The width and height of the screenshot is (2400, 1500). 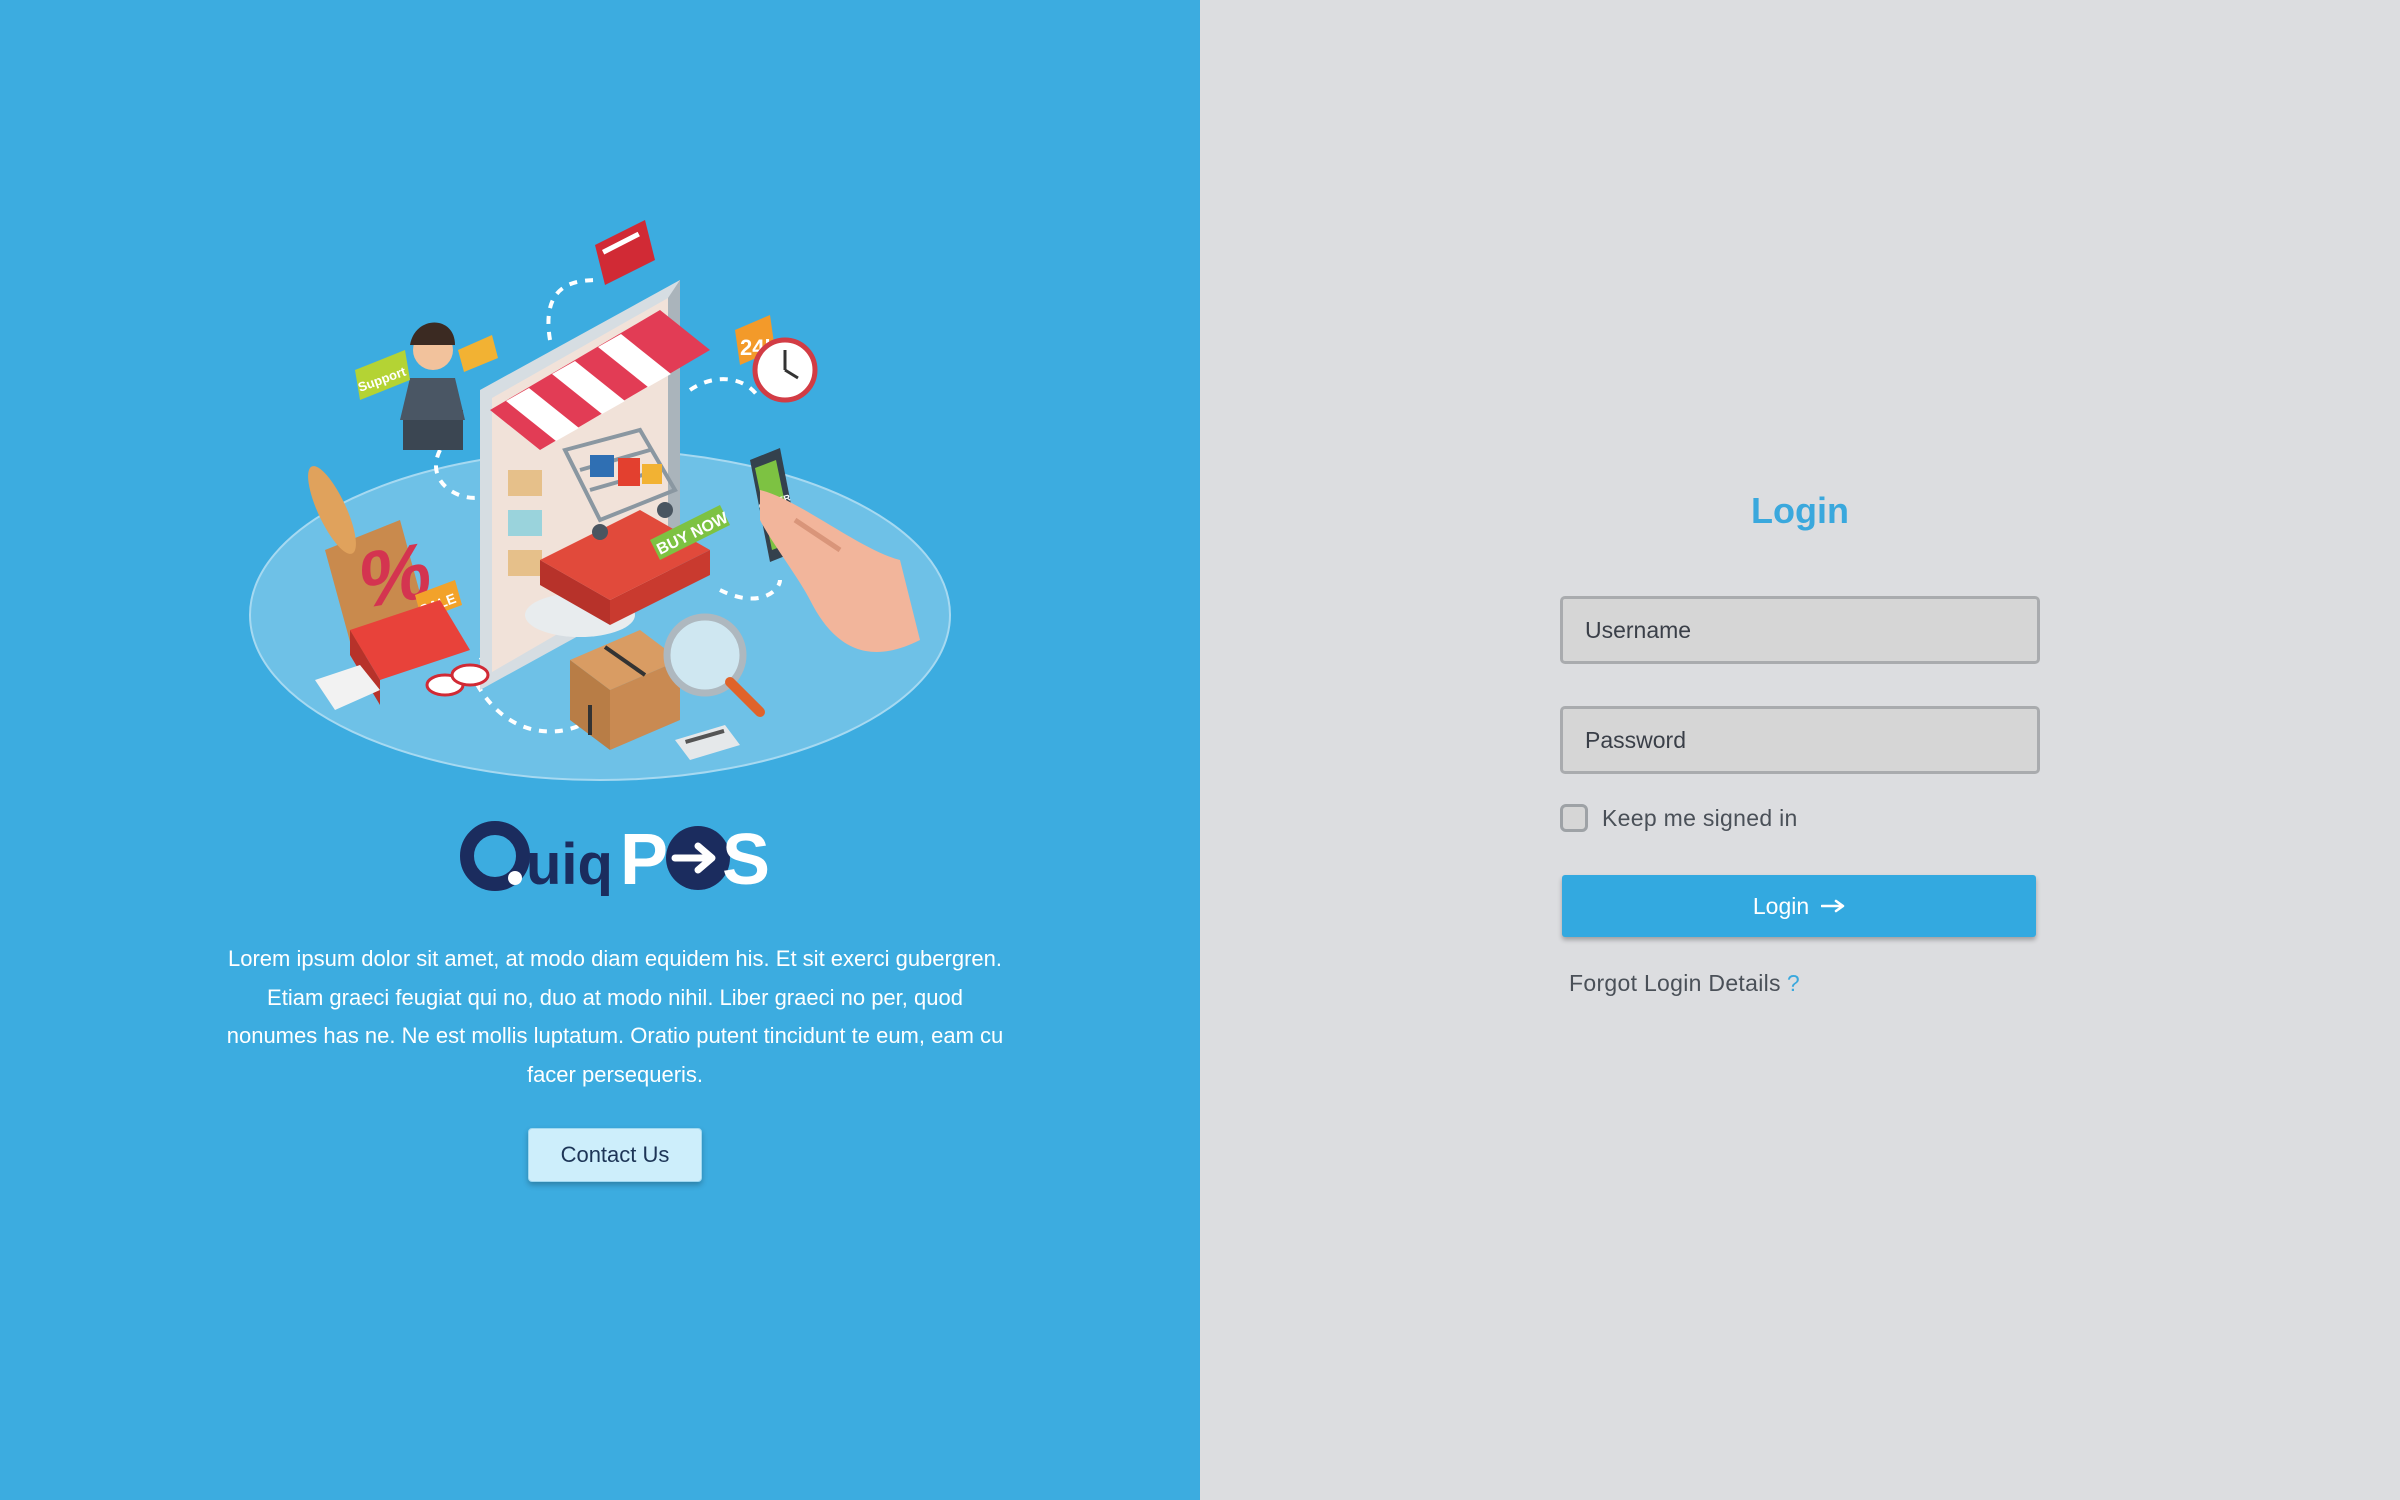 What do you see at coordinates (615, 861) in the screenshot?
I see `quiqpos-logo: uiq P S` at bounding box center [615, 861].